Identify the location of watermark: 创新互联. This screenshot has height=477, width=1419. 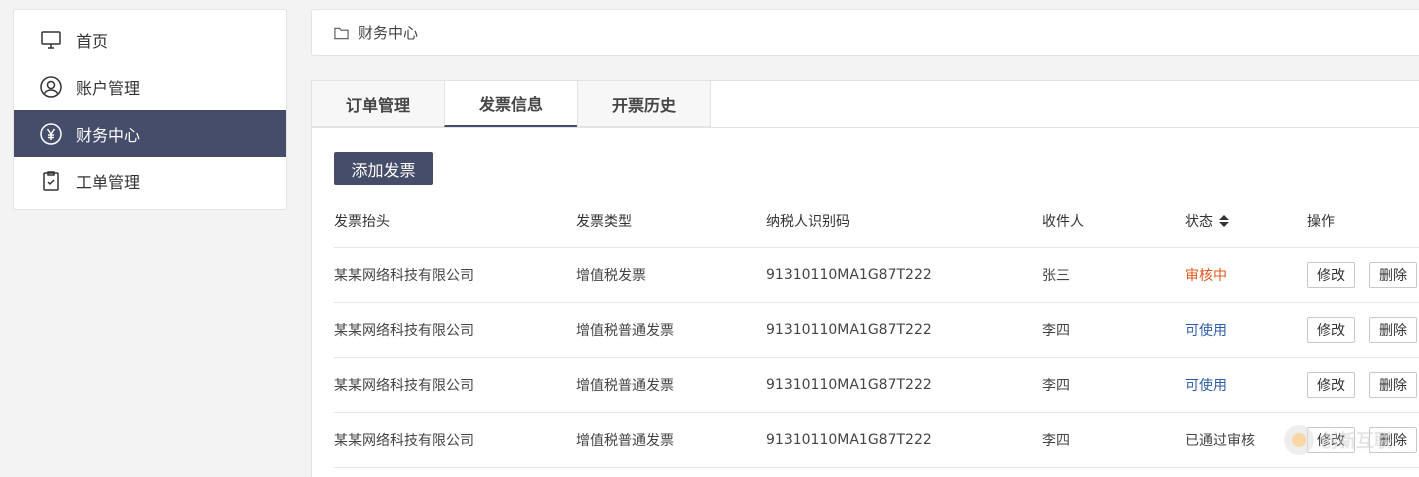
(1338, 440).